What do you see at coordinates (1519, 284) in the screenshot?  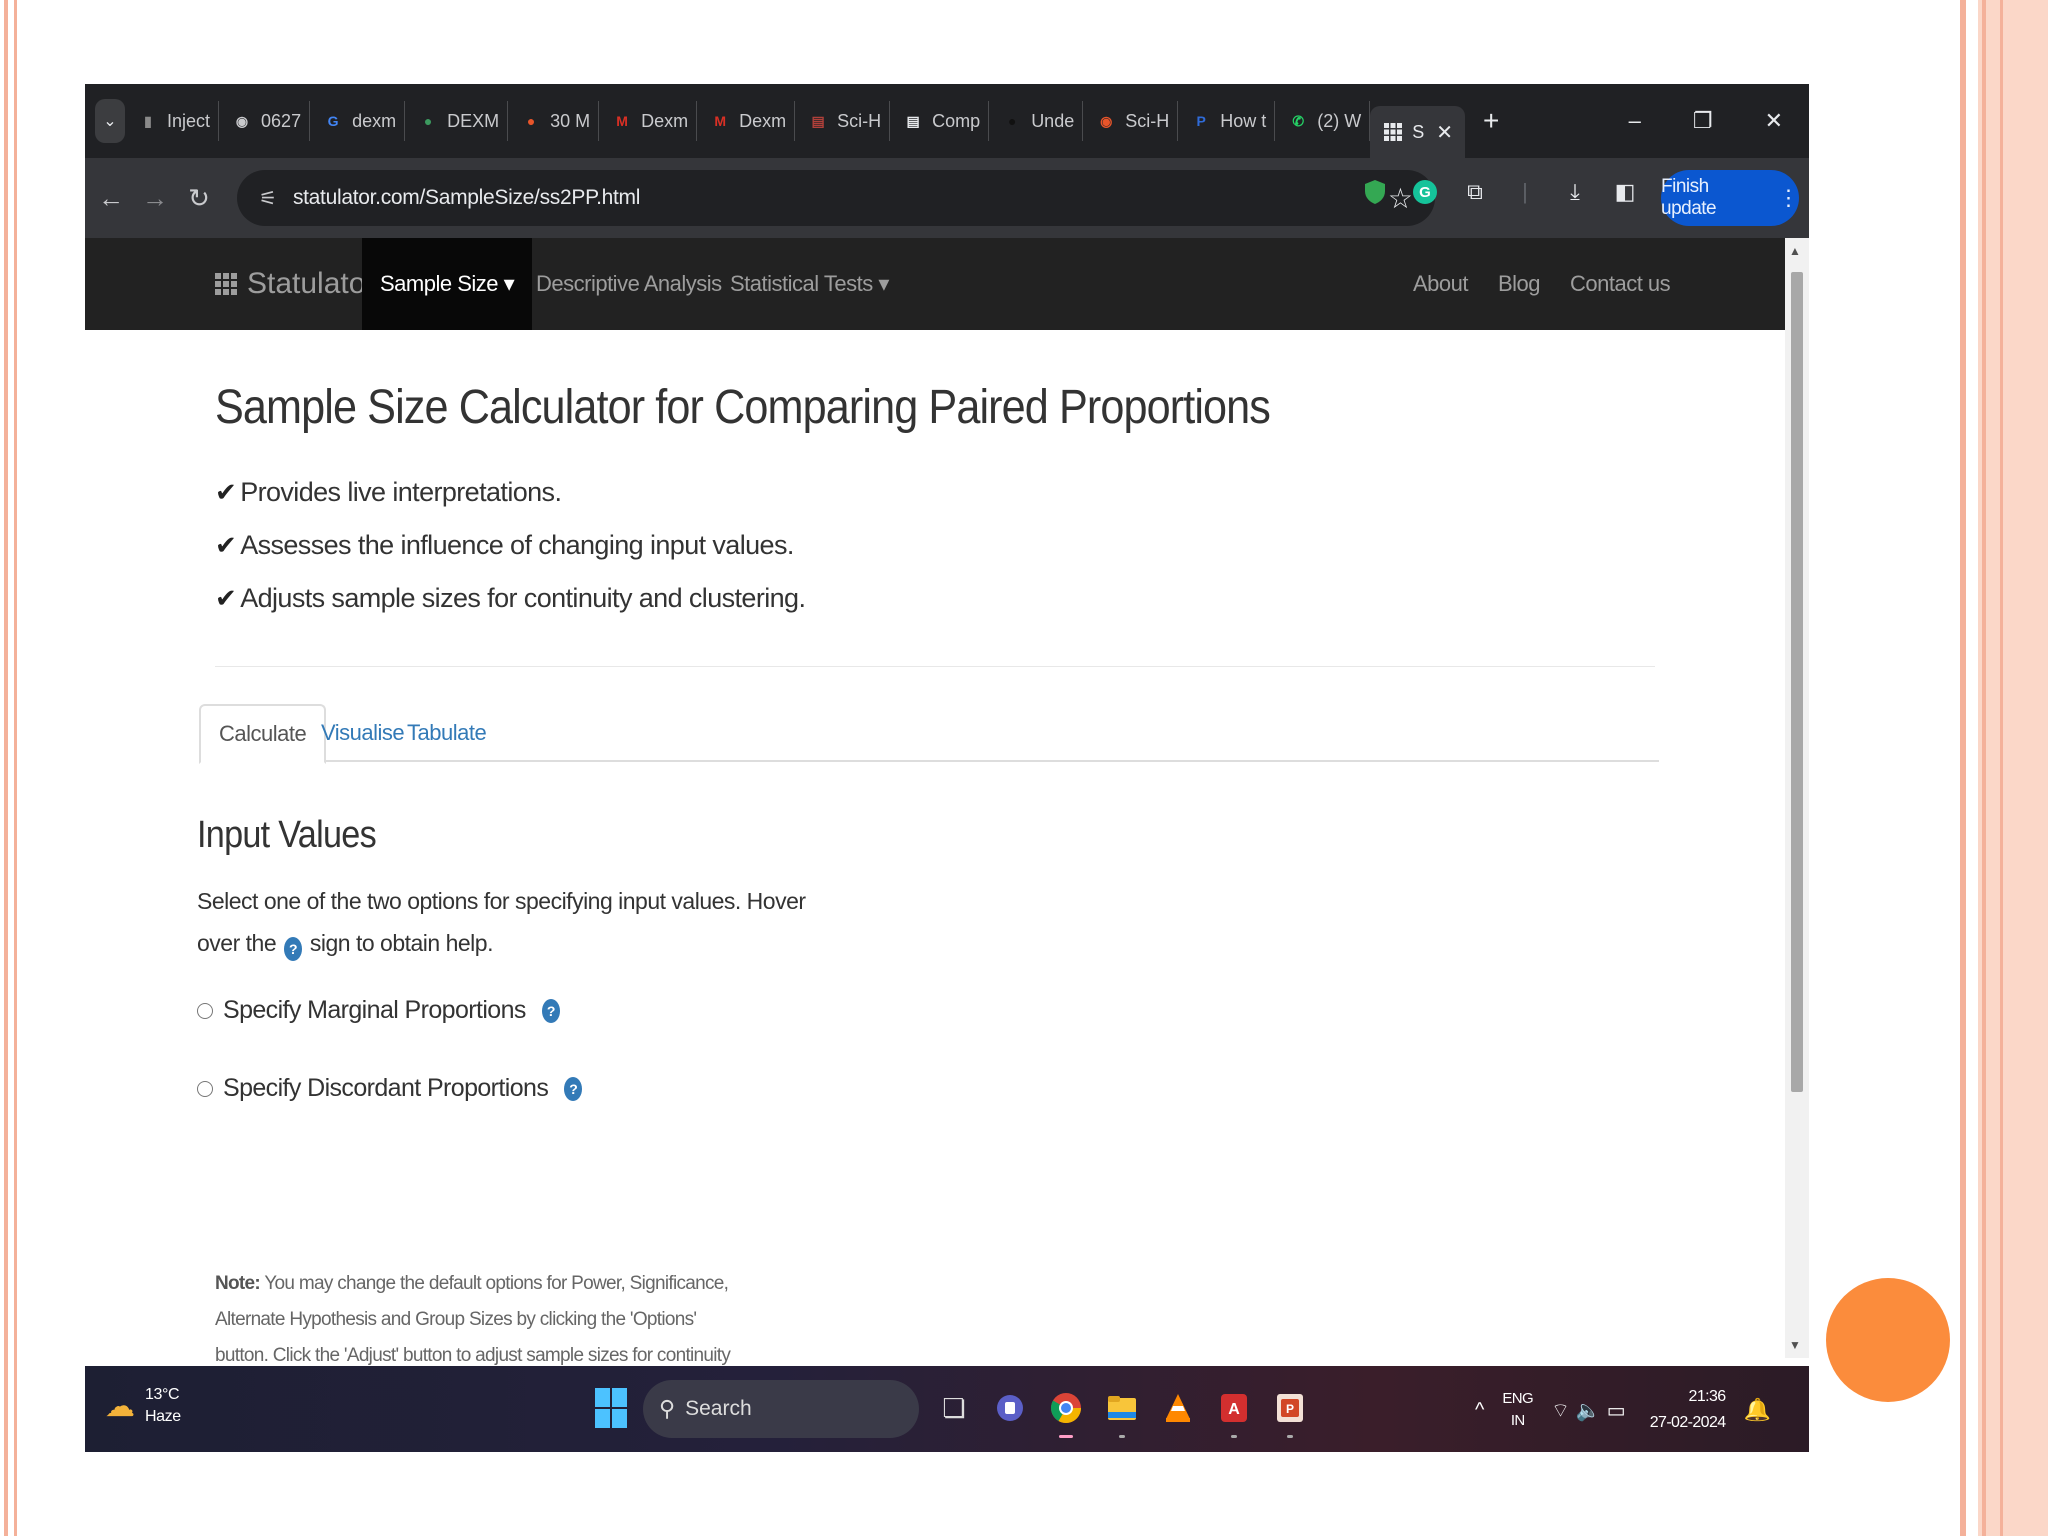 I see `nav-blog: Blog` at bounding box center [1519, 284].